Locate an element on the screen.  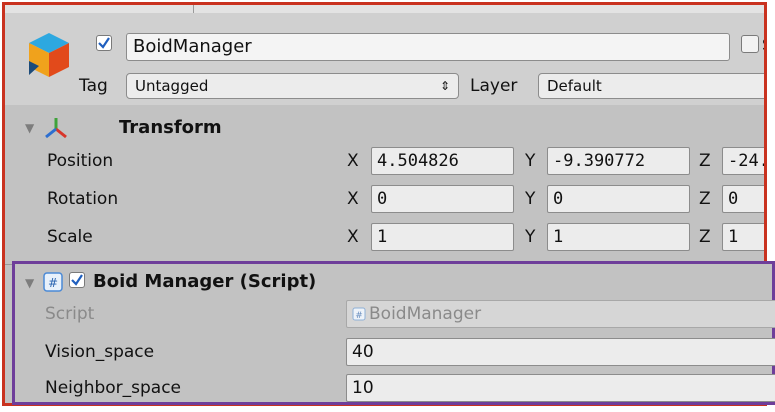
script-file-icon: # is located at coordinates (359, 314).